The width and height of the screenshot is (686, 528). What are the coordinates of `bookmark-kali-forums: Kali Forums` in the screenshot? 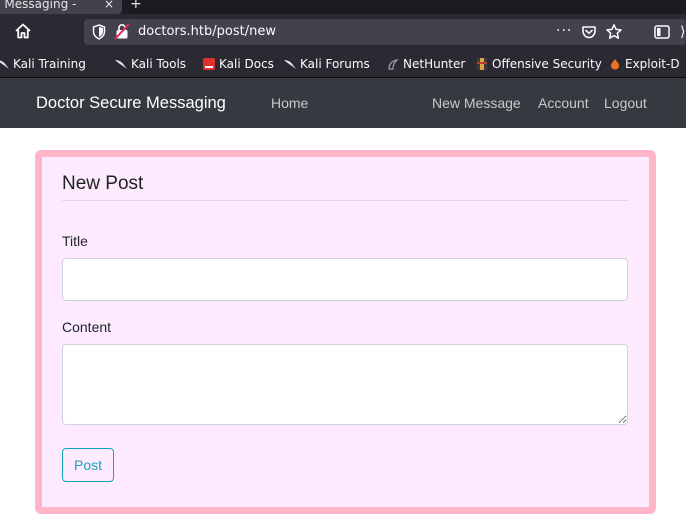 It's located at (326, 63).